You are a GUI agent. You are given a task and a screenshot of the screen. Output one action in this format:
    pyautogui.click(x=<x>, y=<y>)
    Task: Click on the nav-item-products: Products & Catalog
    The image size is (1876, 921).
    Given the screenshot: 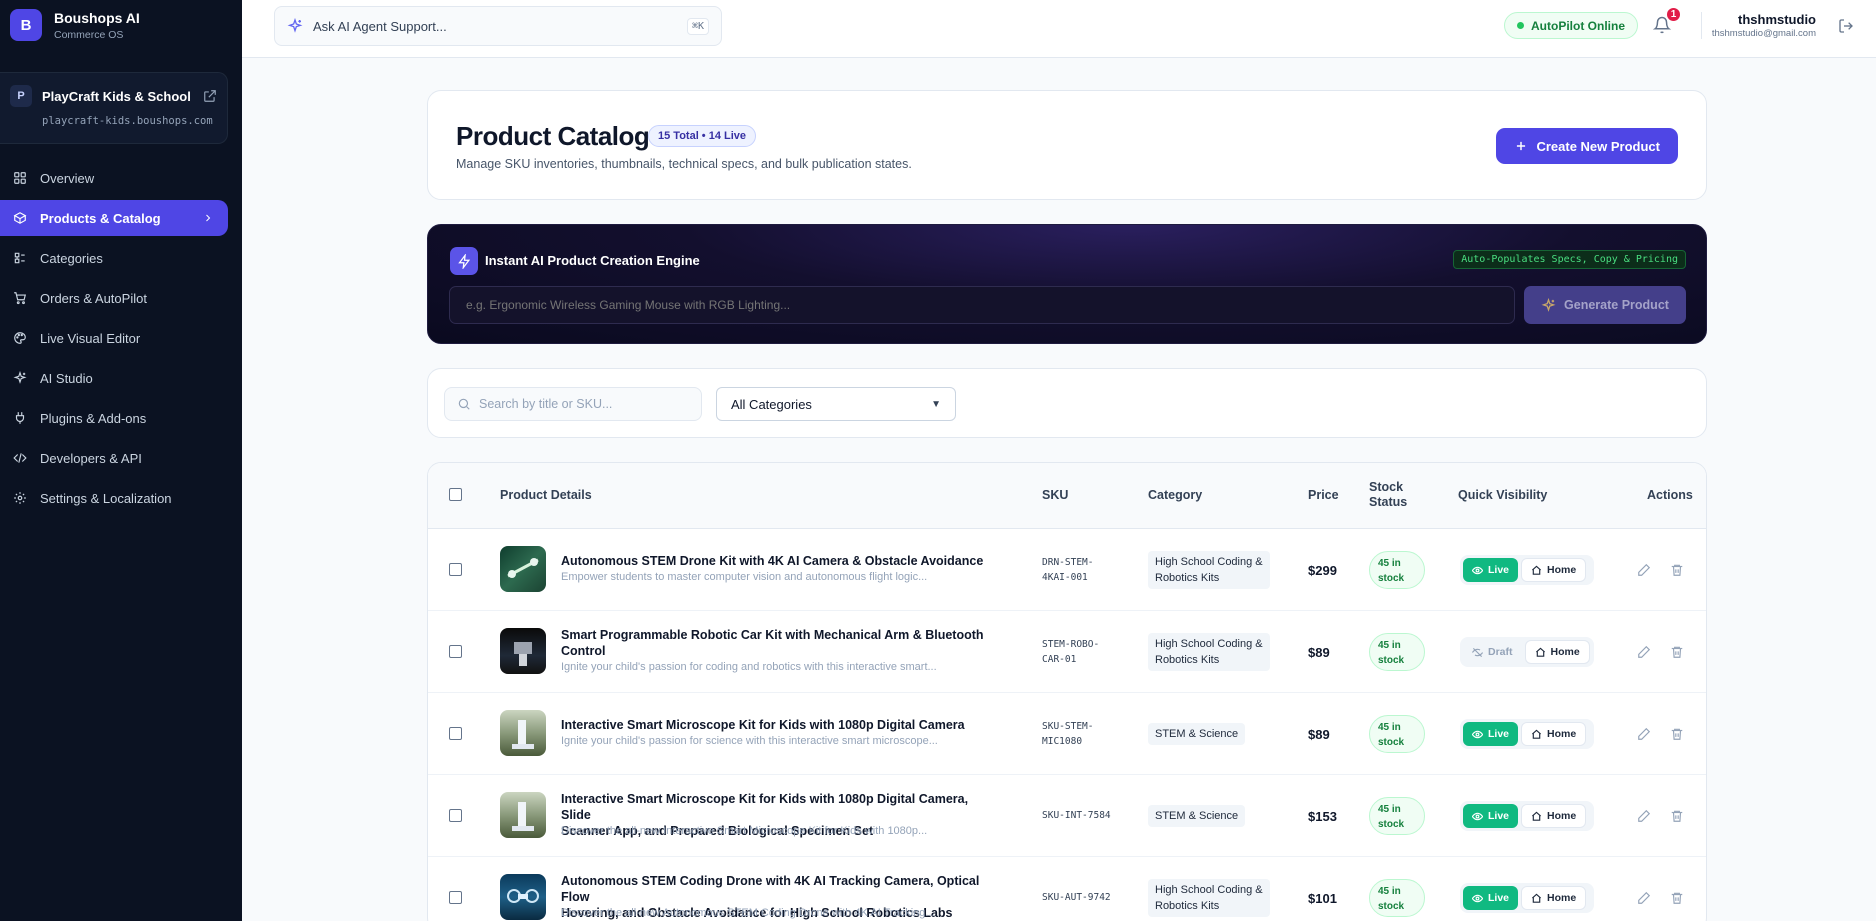 What is the action you would take?
    pyautogui.click(x=114, y=218)
    